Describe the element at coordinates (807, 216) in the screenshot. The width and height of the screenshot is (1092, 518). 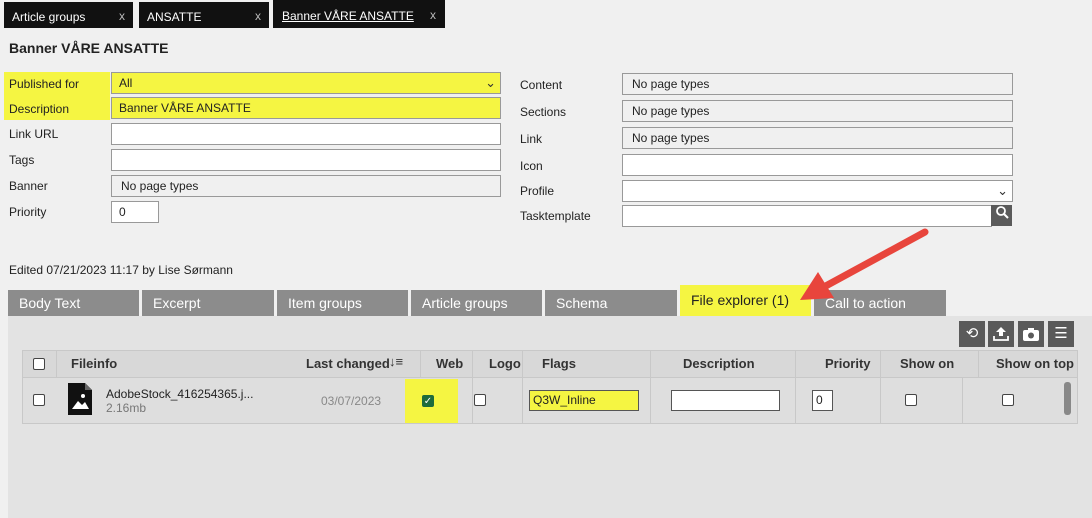
I see `tasktemplate-field` at that location.